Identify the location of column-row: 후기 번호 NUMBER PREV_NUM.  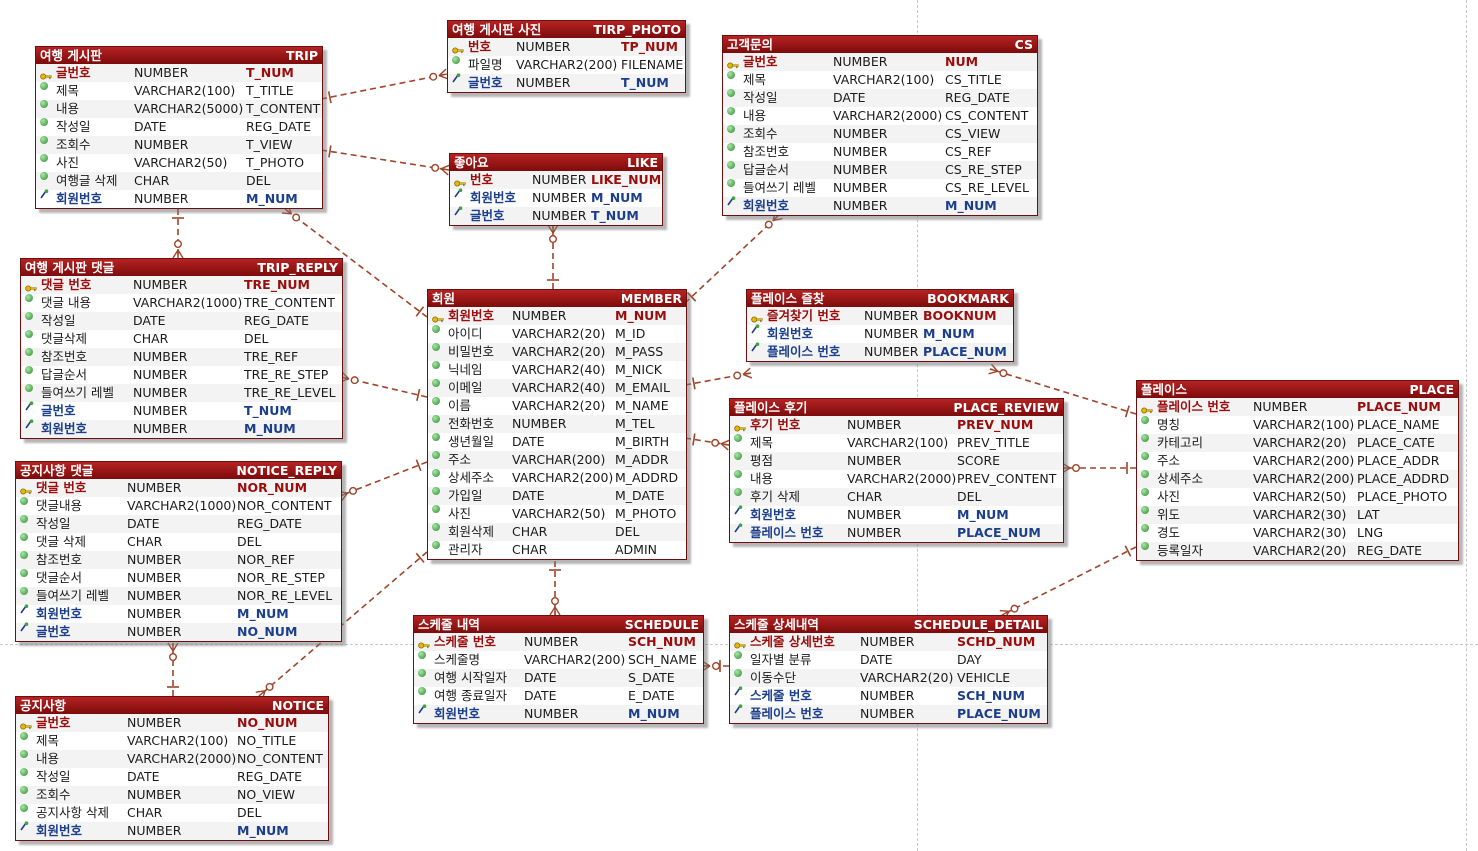
(896, 425).